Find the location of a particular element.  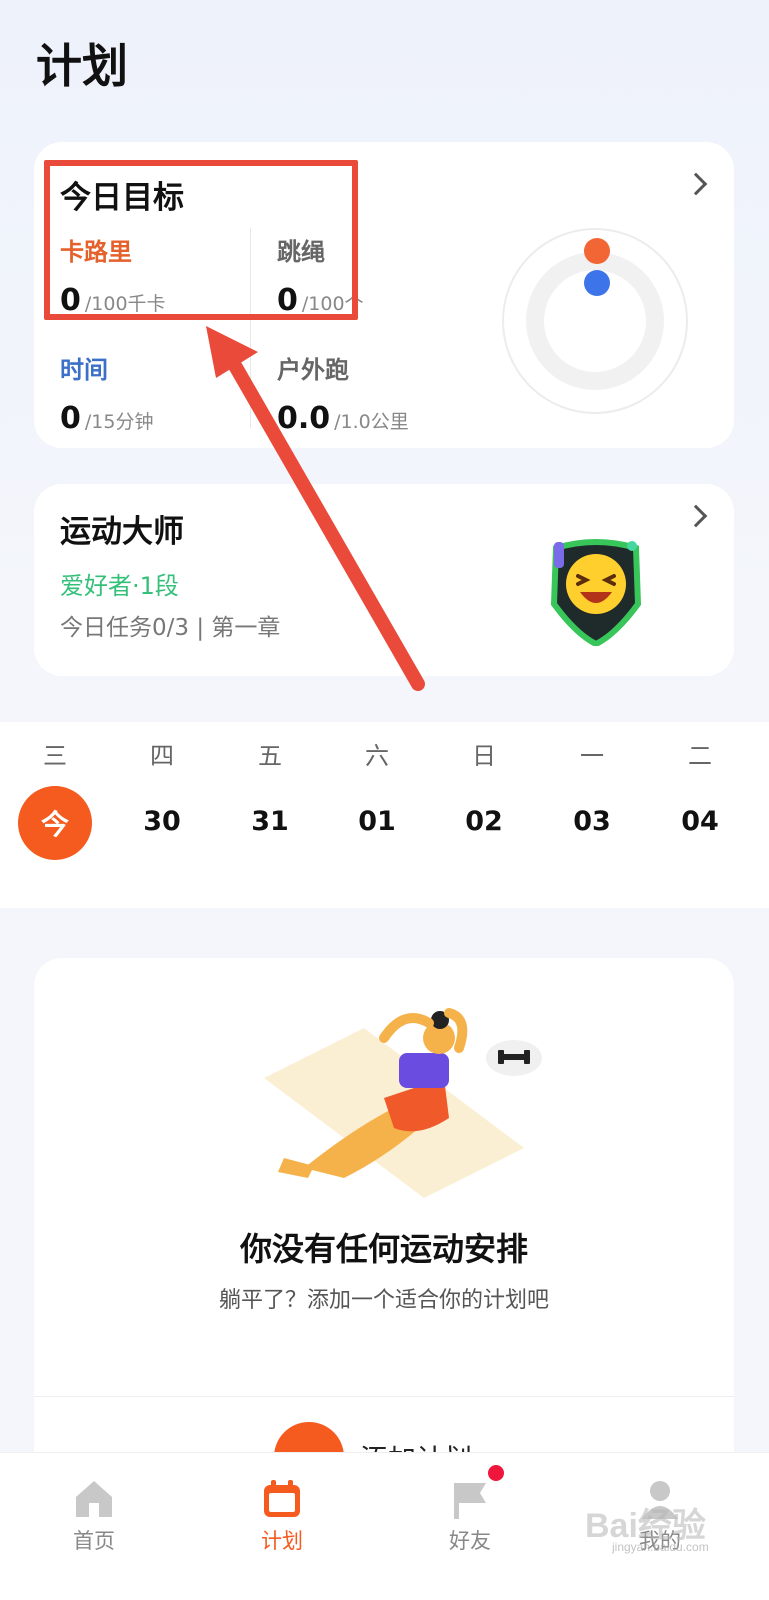

notification-dot is located at coordinates (496, 1473).